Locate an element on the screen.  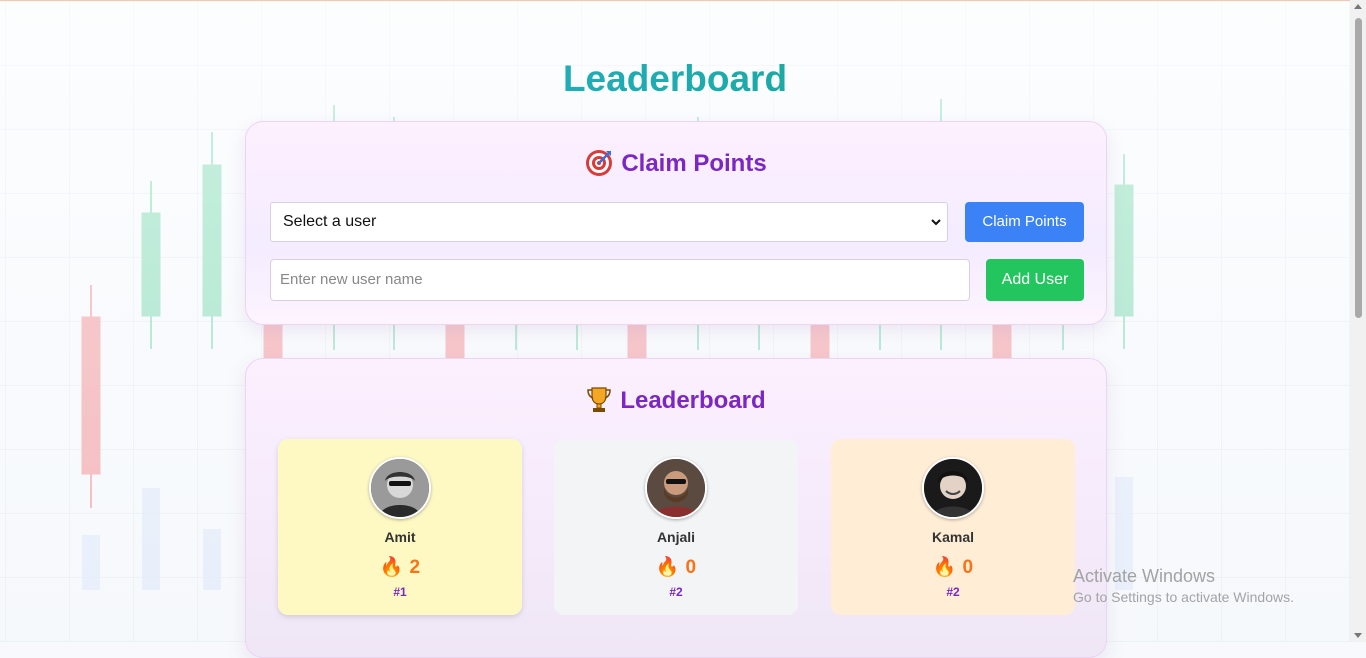
player-score: 🔥 2 is located at coordinates (400, 567).